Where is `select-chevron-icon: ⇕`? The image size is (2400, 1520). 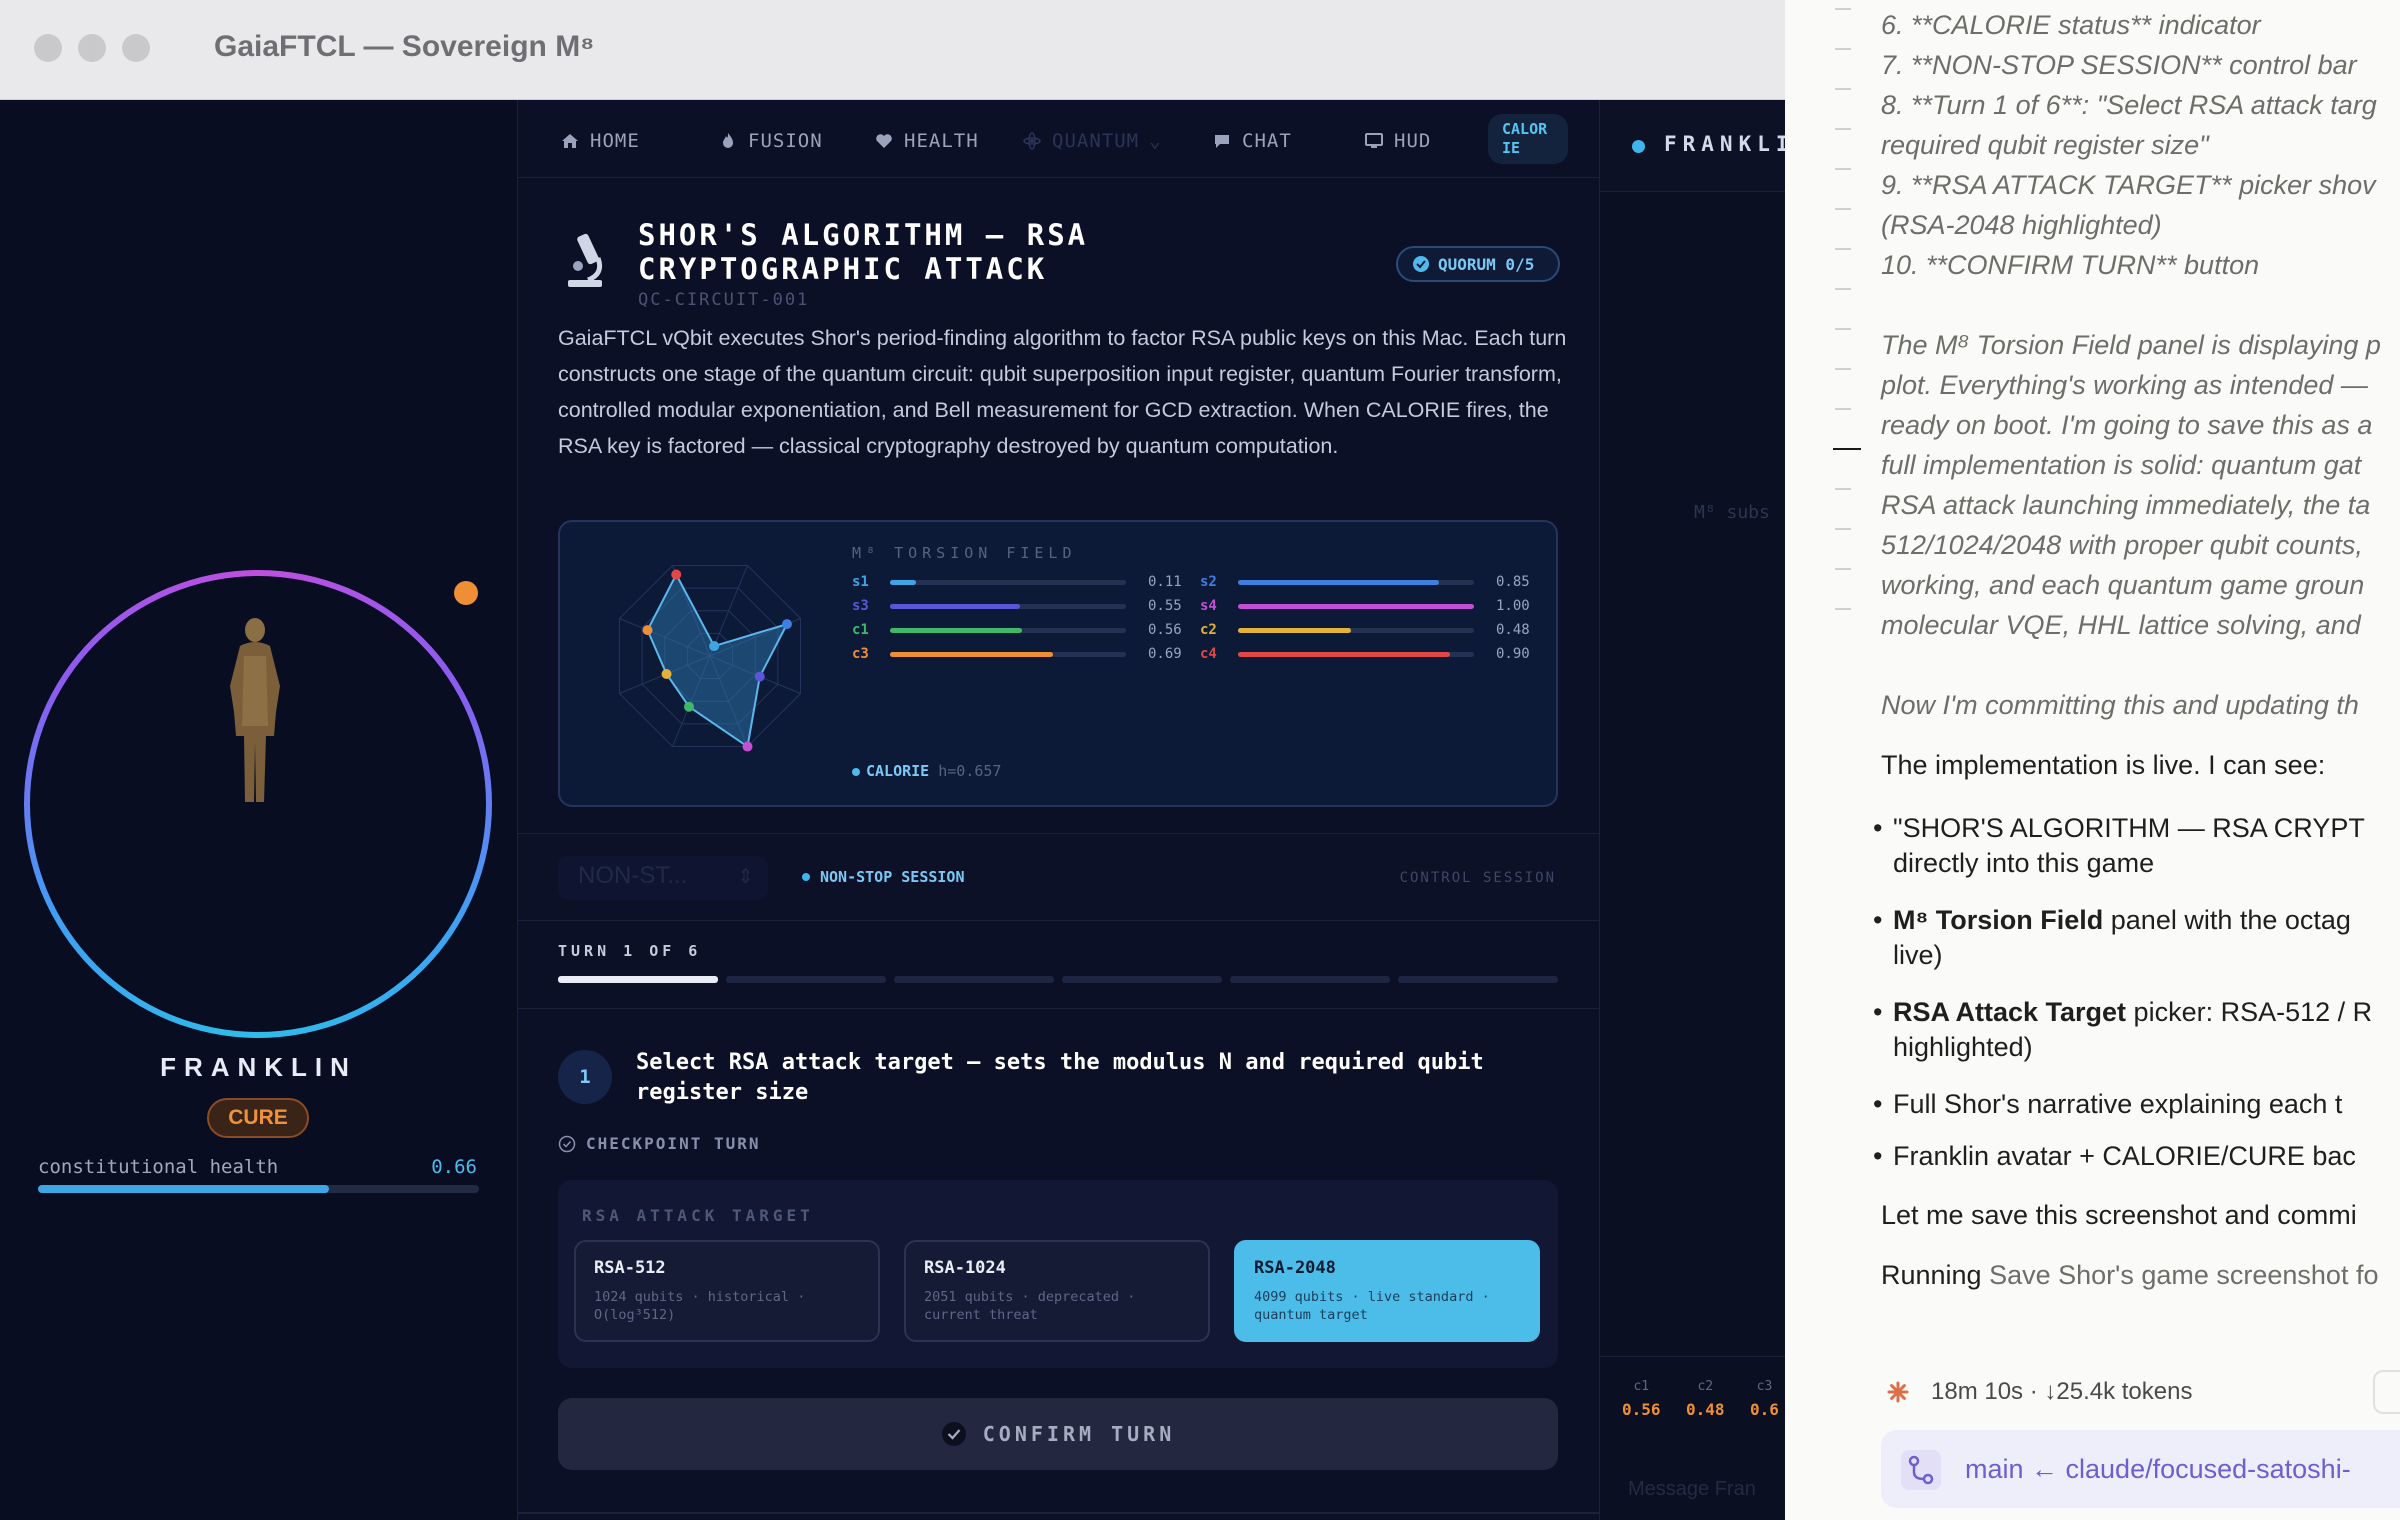 select-chevron-icon: ⇕ is located at coordinates (745, 877).